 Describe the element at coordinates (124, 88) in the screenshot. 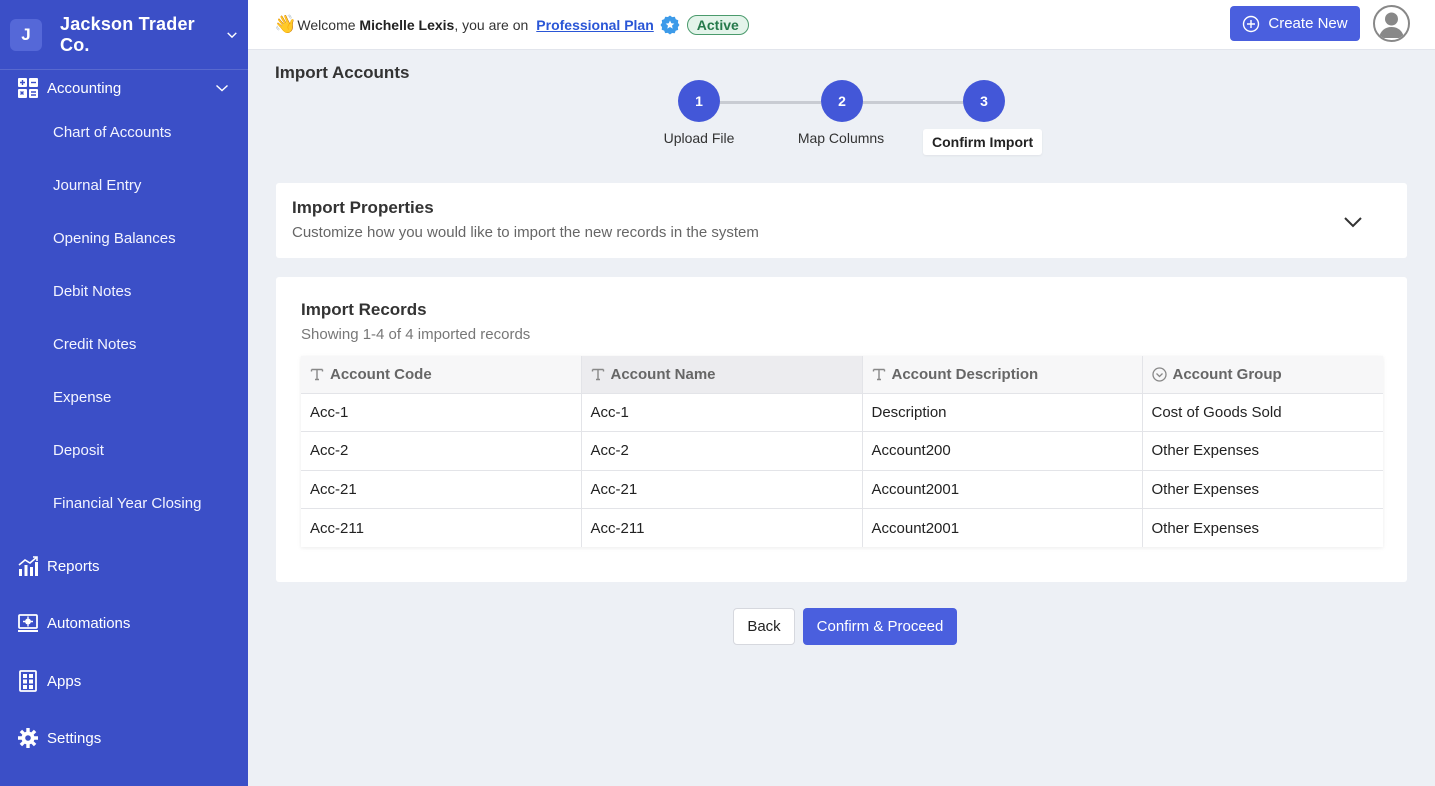

I see `sidebar-item-accounting: Accounting` at that location.